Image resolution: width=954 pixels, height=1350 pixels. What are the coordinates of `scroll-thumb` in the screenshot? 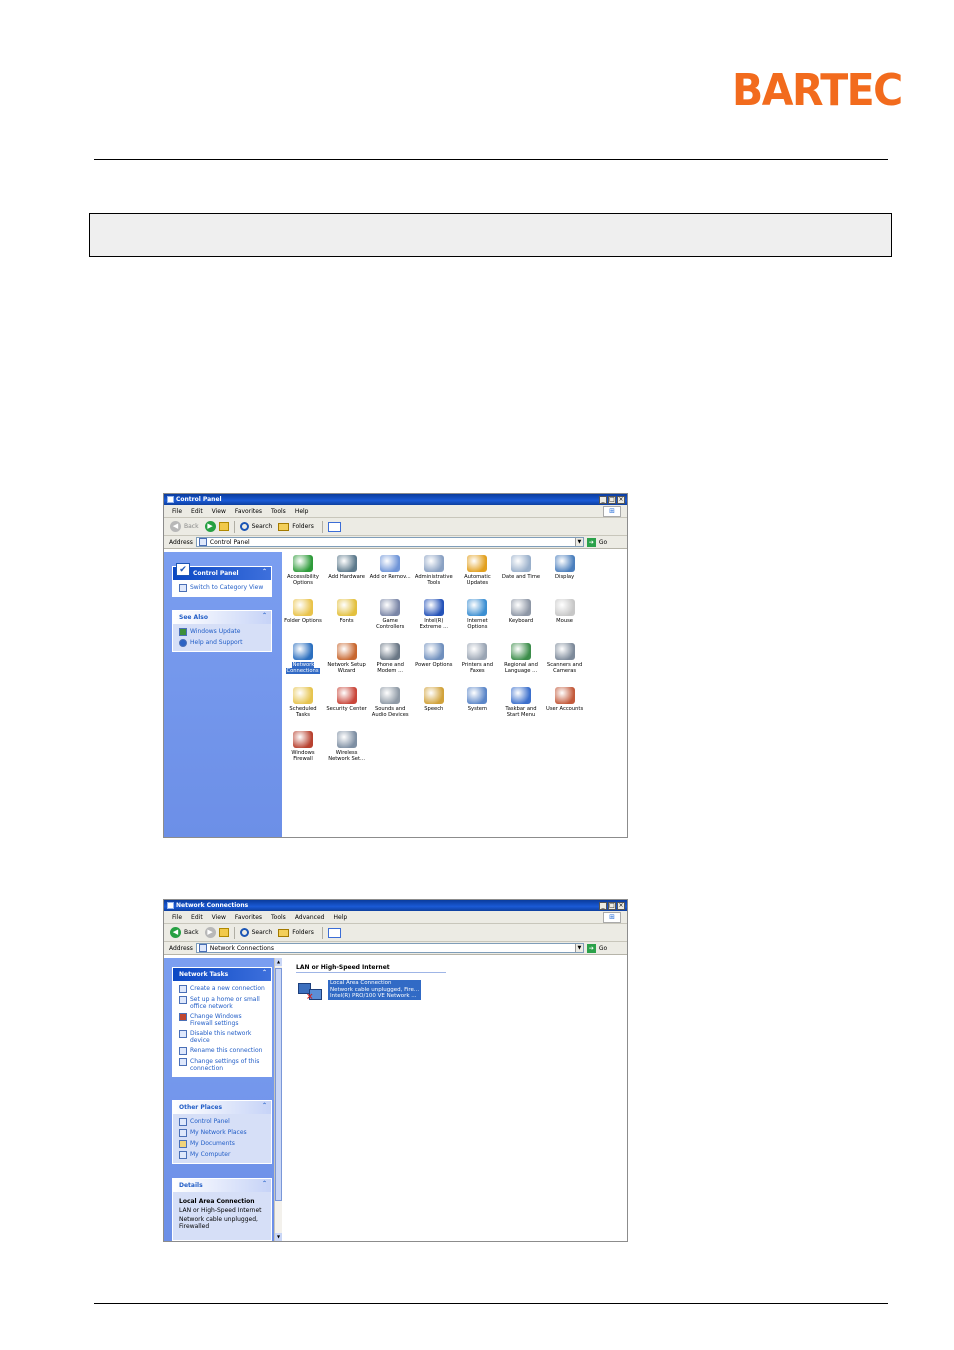 It's located at (278, 1084).